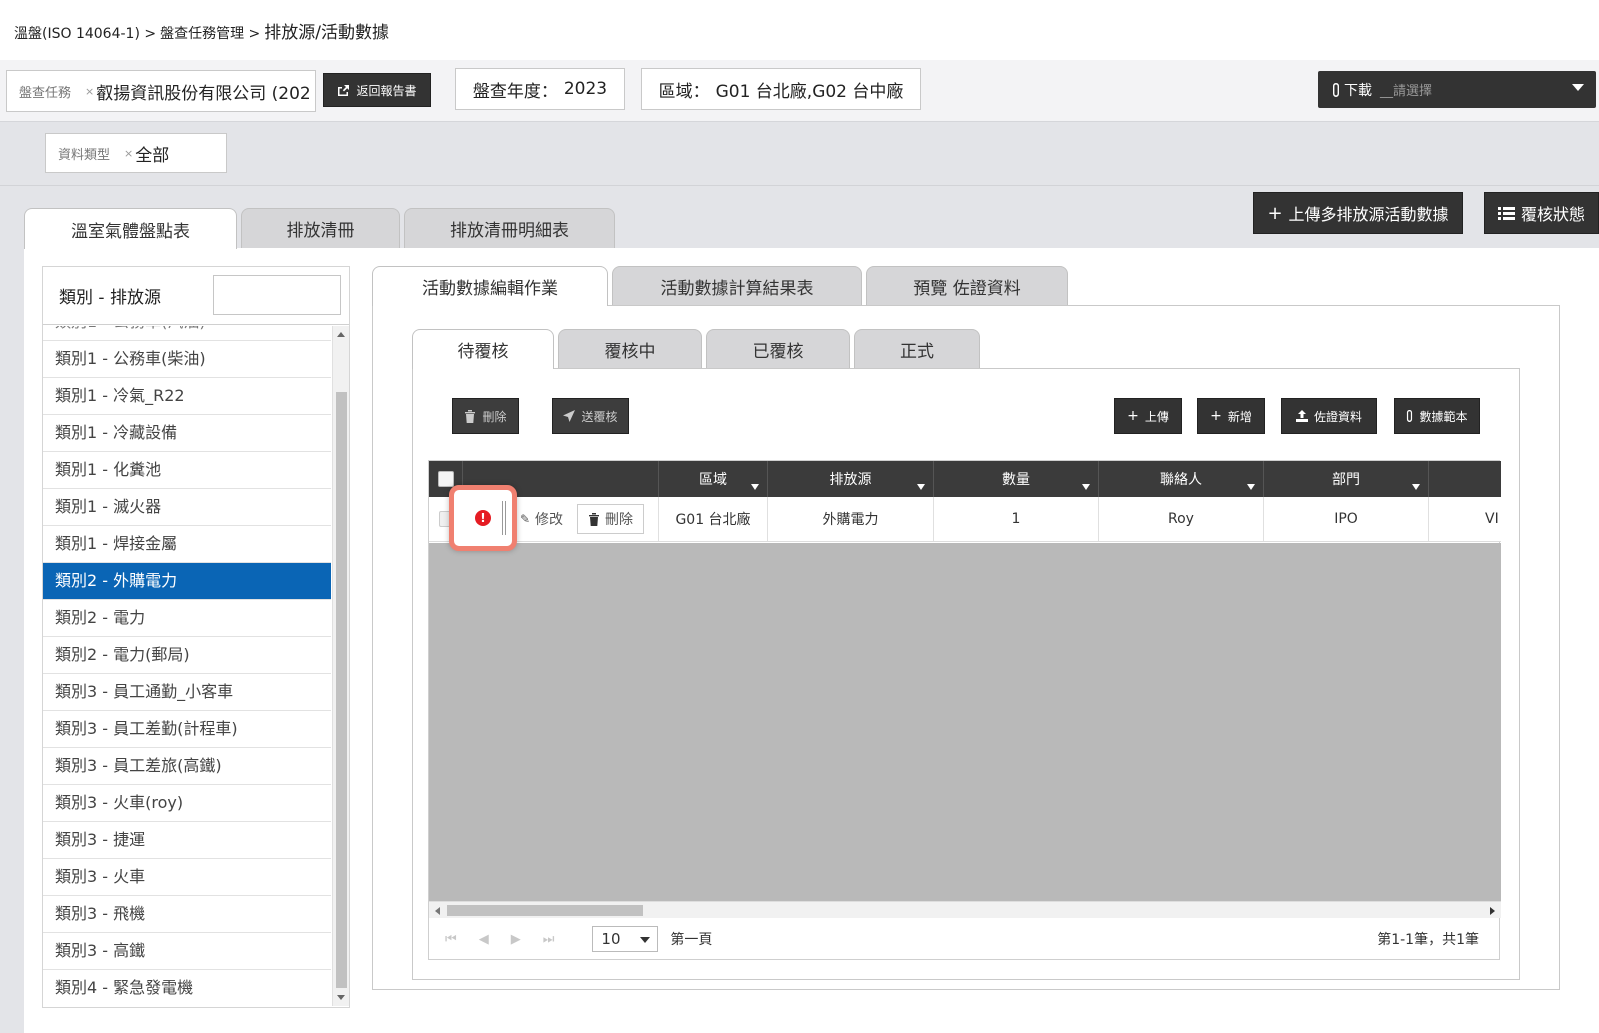 The width and height of the screenshot is (1599, 1033). What do you see at coordinates (1492, 911) in the screenshot?
I see `scroll-right-icon` at bounding box center [1492, 911].